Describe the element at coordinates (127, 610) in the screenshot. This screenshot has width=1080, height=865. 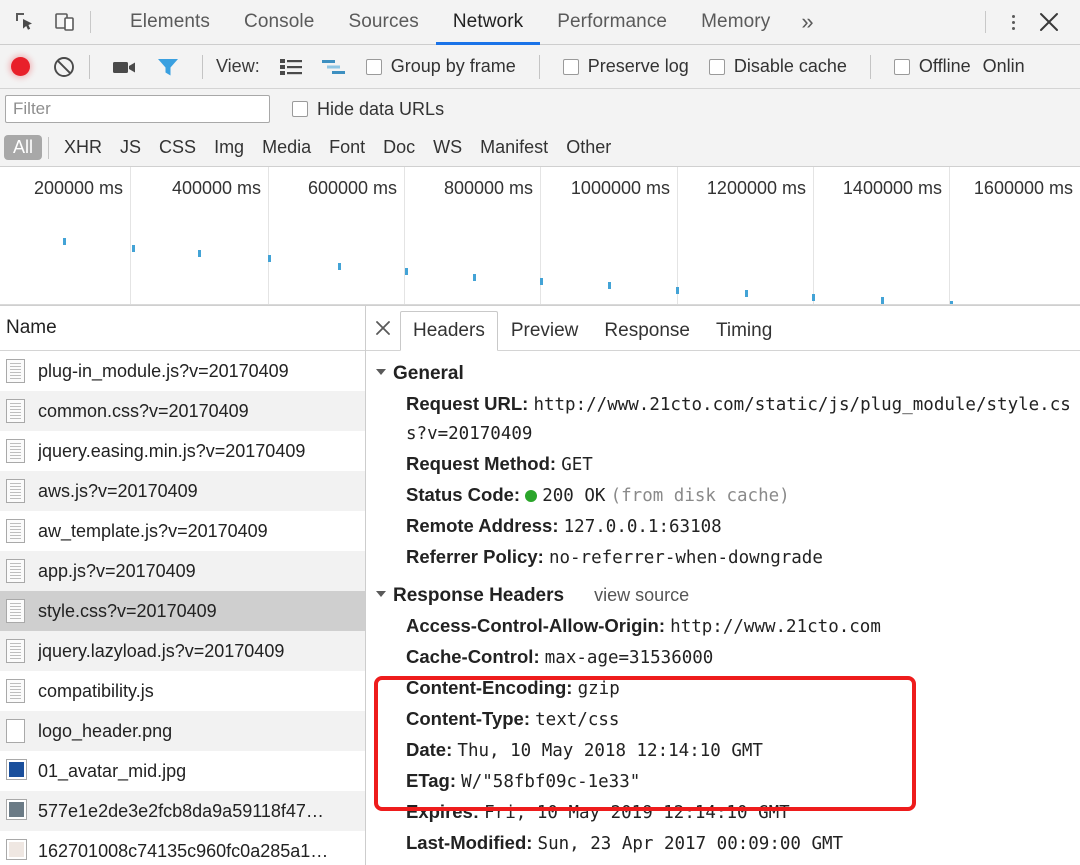
I see `request-name: style.css?v=20170409` at that location.